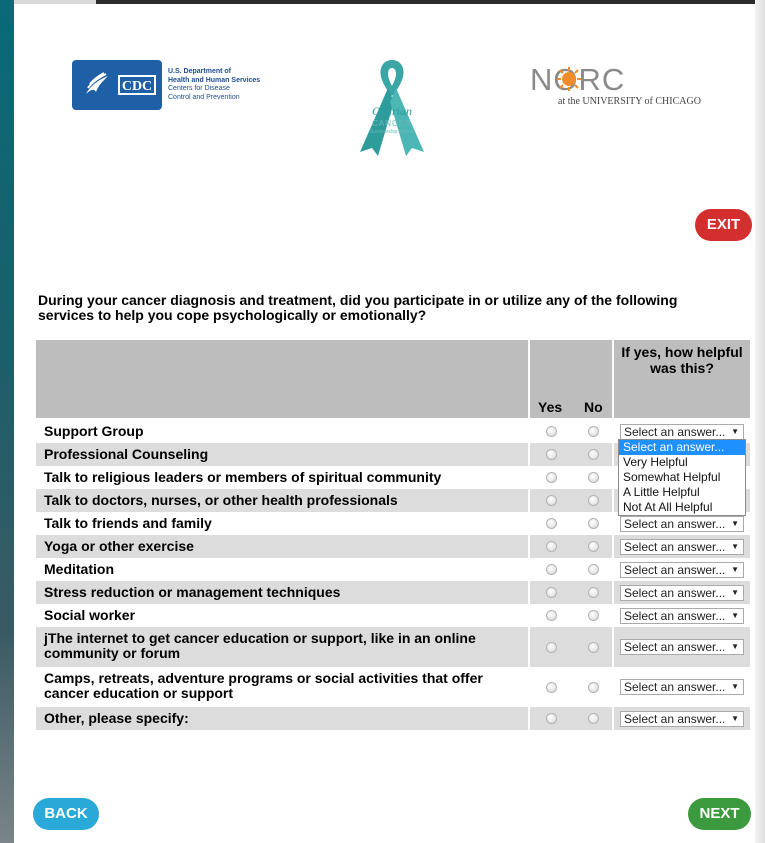 The width and height of the screenshot is (765, 843). Describe the element at coordinates (79, 569) in the screenshot. I see `service-label: Meditation` at that location.